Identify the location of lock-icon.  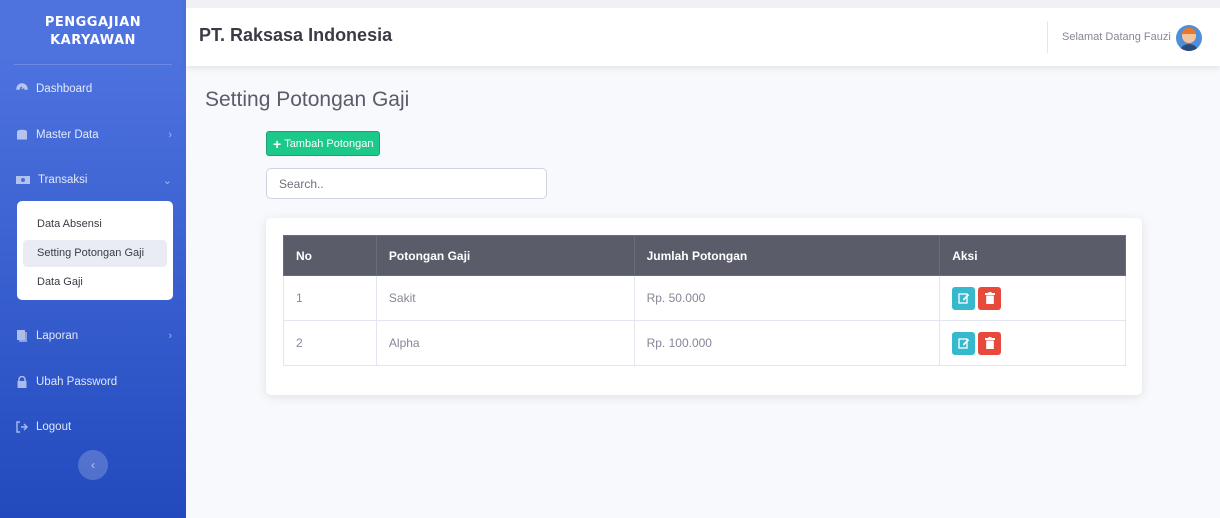
(22, 382).